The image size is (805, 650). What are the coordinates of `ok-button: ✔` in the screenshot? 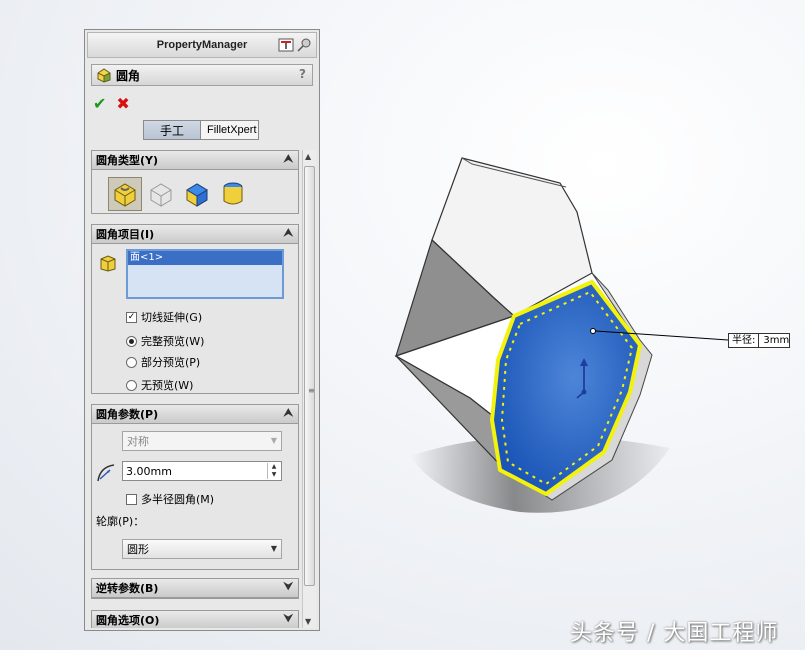 It's located at (99, 103).